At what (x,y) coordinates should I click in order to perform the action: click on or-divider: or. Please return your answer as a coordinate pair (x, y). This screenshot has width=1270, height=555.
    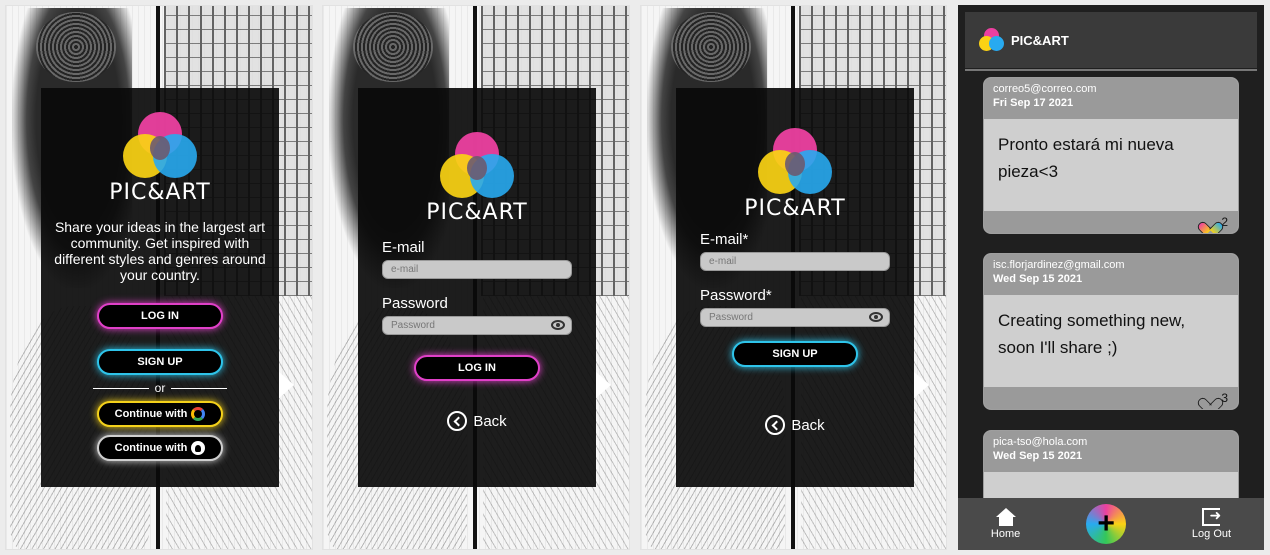
    Looking at the image, I should click on (160, 388).